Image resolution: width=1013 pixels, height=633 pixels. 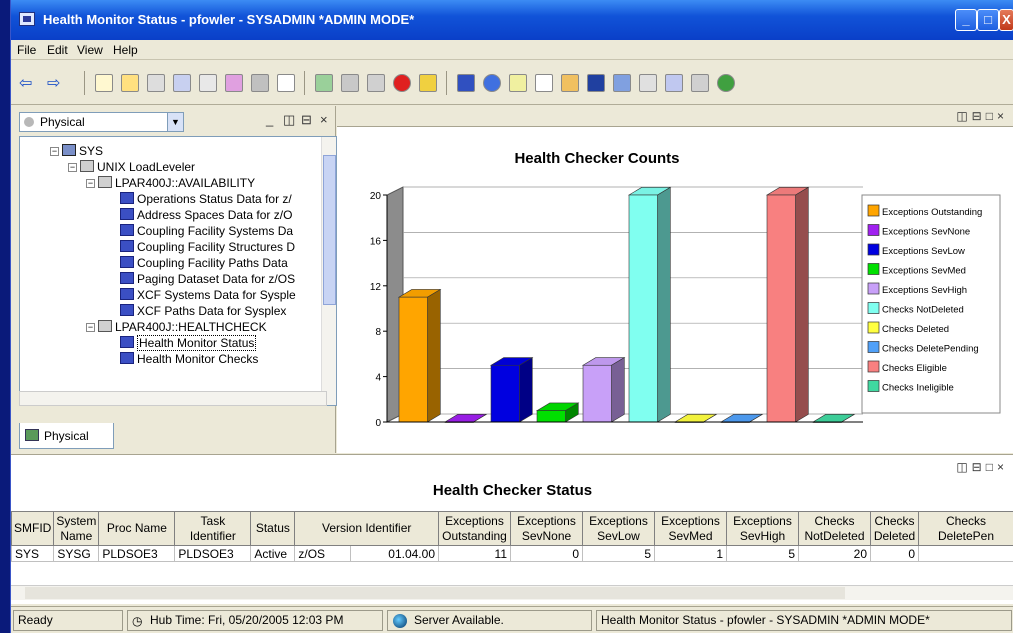 I want to click on app-icon, so click(x=27, y=19).